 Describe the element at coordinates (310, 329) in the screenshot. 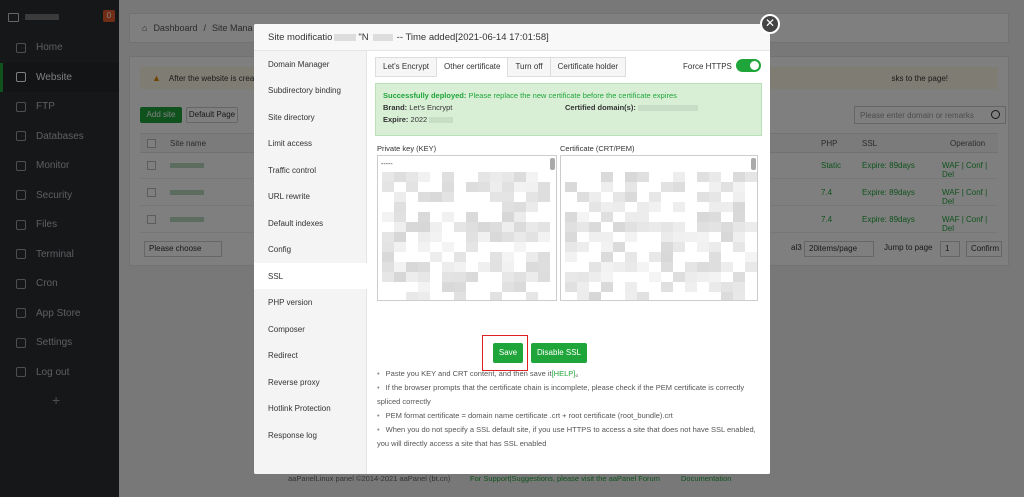

I see `nav-item-composer: Composer` at that location.